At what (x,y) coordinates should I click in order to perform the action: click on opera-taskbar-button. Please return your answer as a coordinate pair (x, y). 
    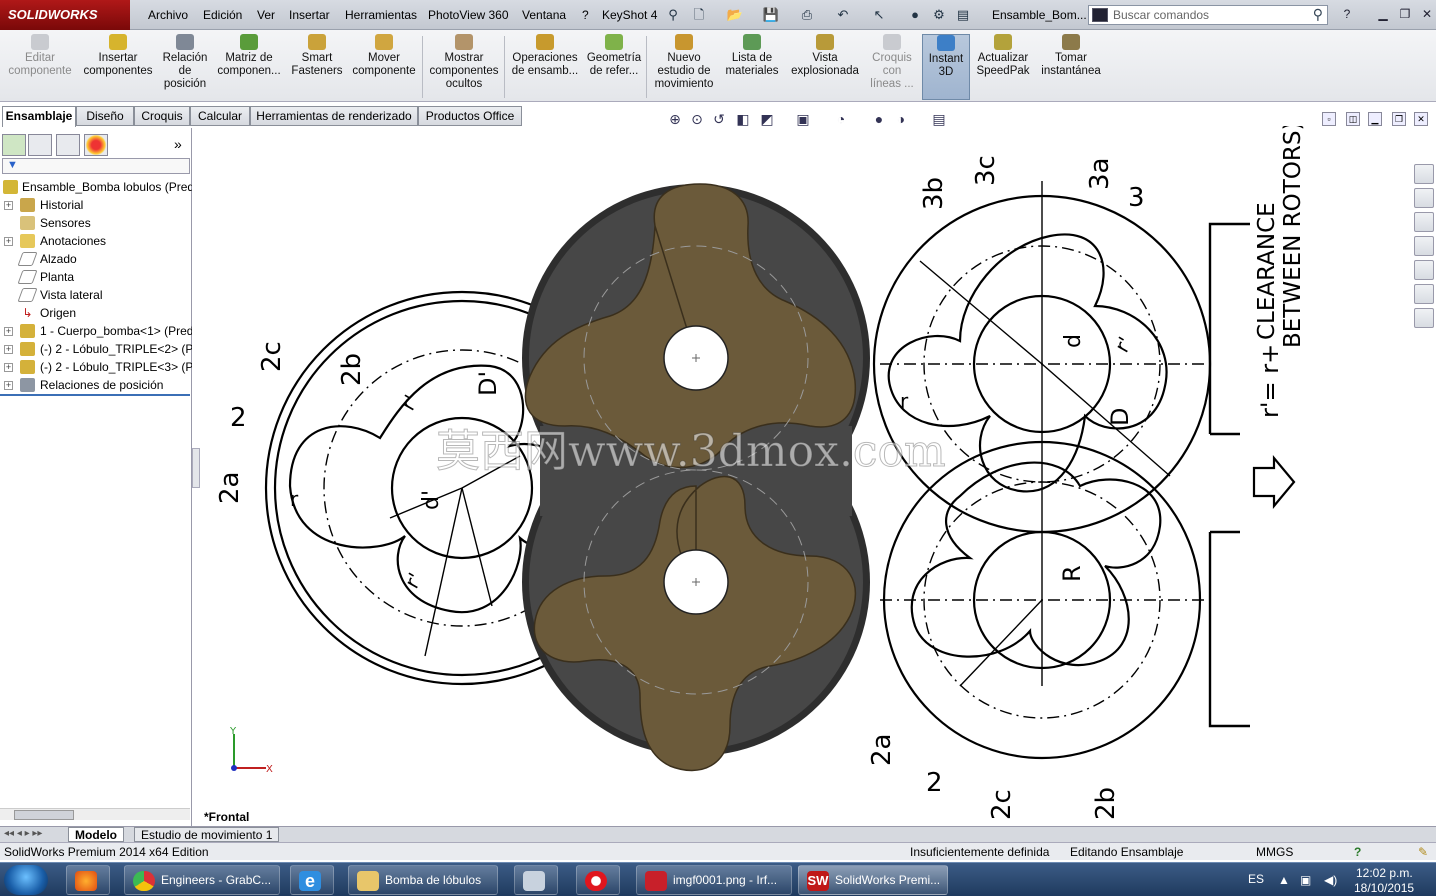
    Looking at the image, I should click on (598, 880).